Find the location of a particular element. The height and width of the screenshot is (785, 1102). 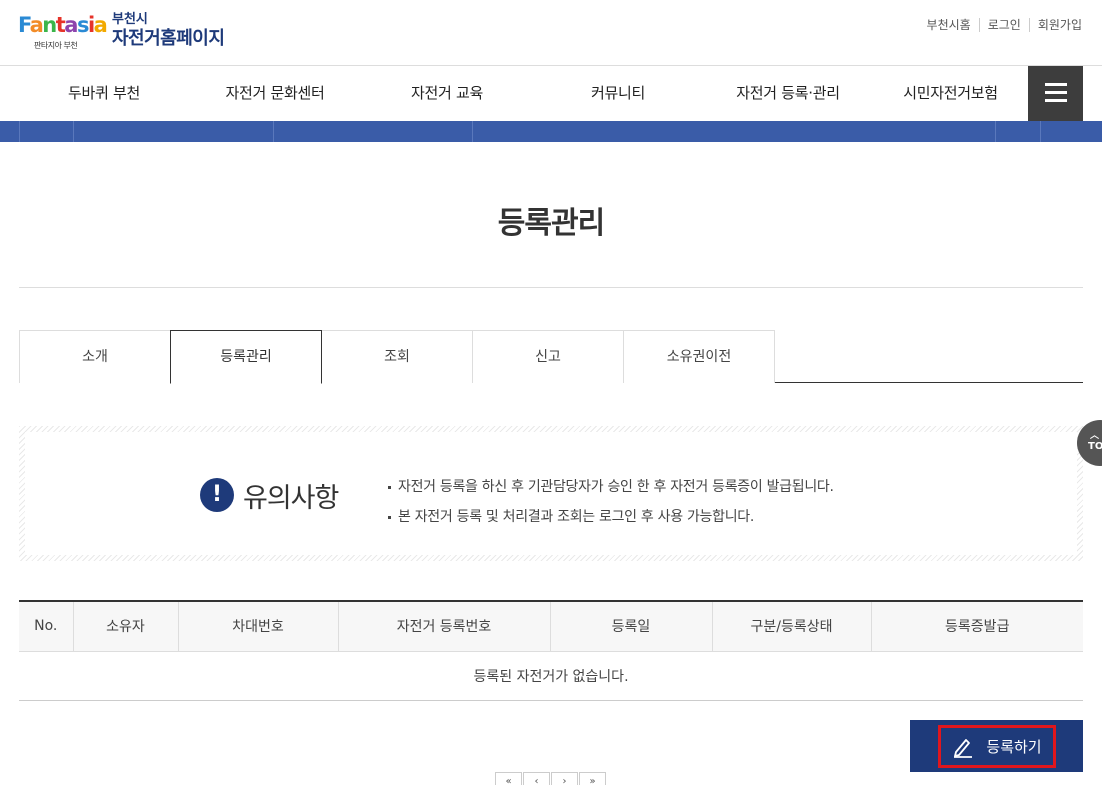

hamburger-icon is located at coordinates (1055, 93).